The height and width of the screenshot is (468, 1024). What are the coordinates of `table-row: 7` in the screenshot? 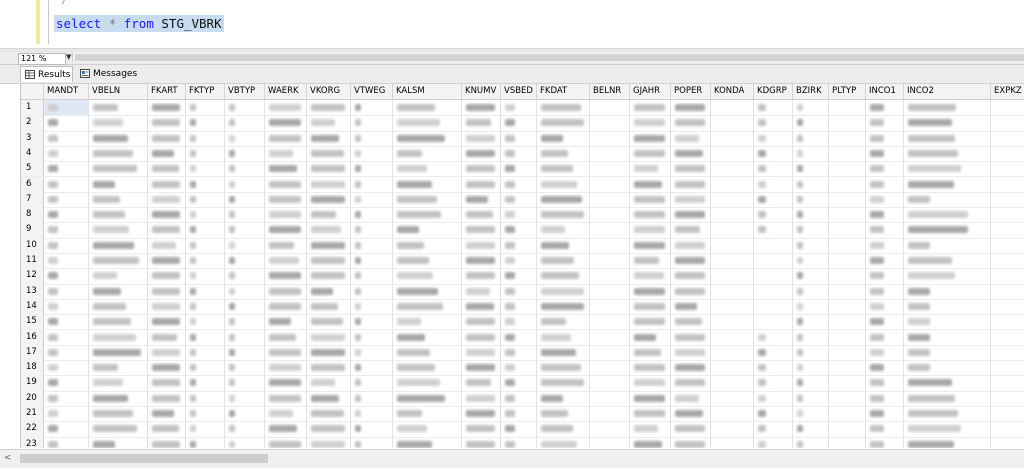 It's located at (522, 200).